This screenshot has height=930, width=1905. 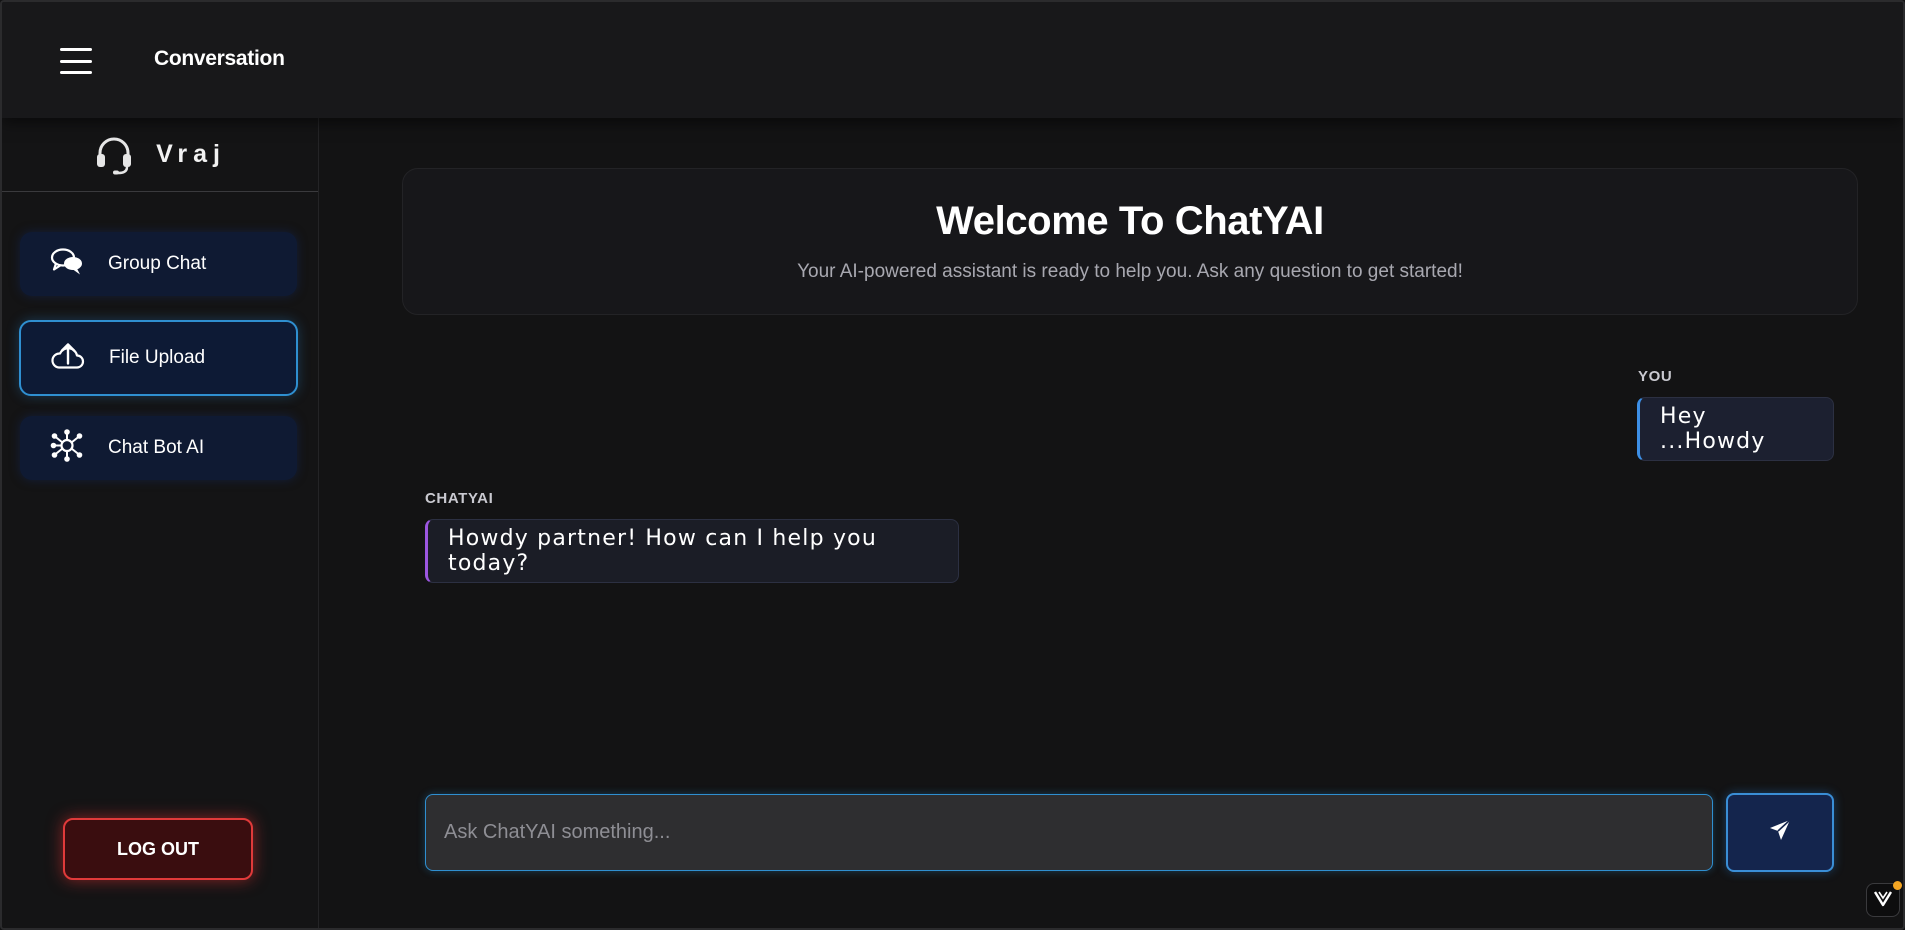 I want to click on sidebar-item-label: Chat Bot AI, so click(x=156, y=447).